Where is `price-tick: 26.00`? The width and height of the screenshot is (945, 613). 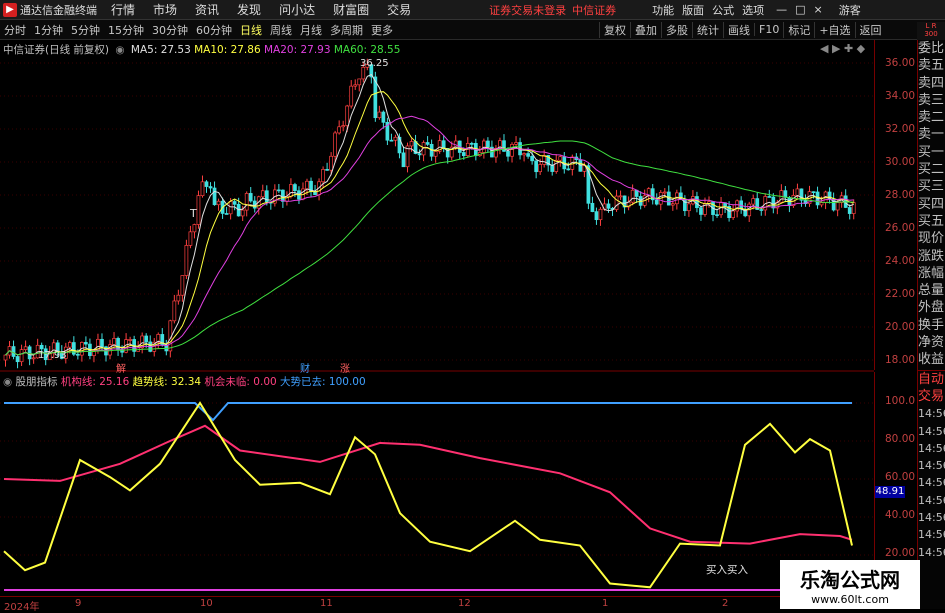
price-tick: 26.00 is located at coordinates (900, 228).